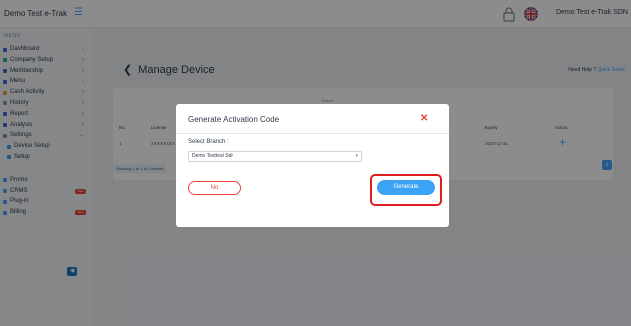  Describe the element at coordinates (312, 119) in the screenshot. I see `modal-header: Generate Activation Code ✕` at that location.